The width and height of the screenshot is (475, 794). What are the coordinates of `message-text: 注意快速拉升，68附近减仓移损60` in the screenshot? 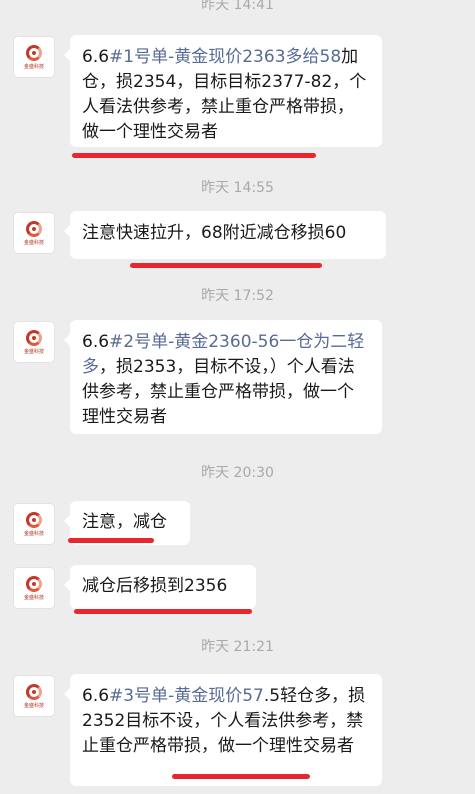 It's located at (214, 233).